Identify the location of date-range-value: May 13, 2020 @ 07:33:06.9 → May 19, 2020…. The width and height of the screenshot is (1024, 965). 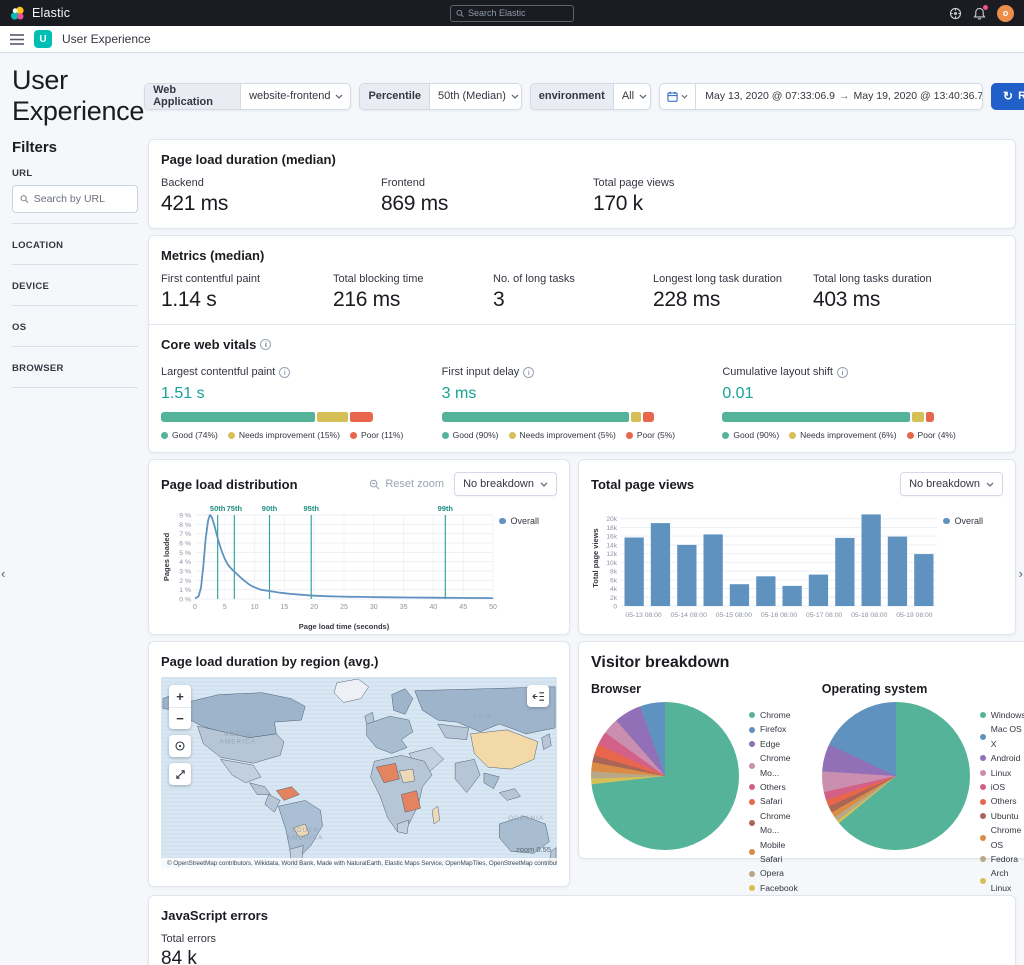
(839, 96).